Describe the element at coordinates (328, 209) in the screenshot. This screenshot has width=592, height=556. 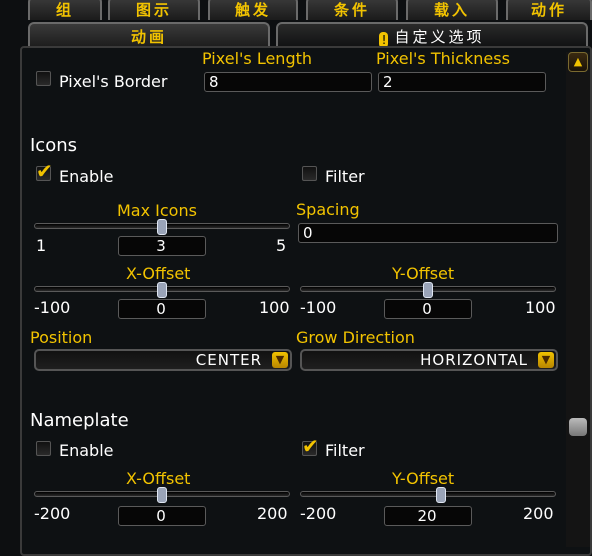
I see `spacing-label: Spacing` at that location.